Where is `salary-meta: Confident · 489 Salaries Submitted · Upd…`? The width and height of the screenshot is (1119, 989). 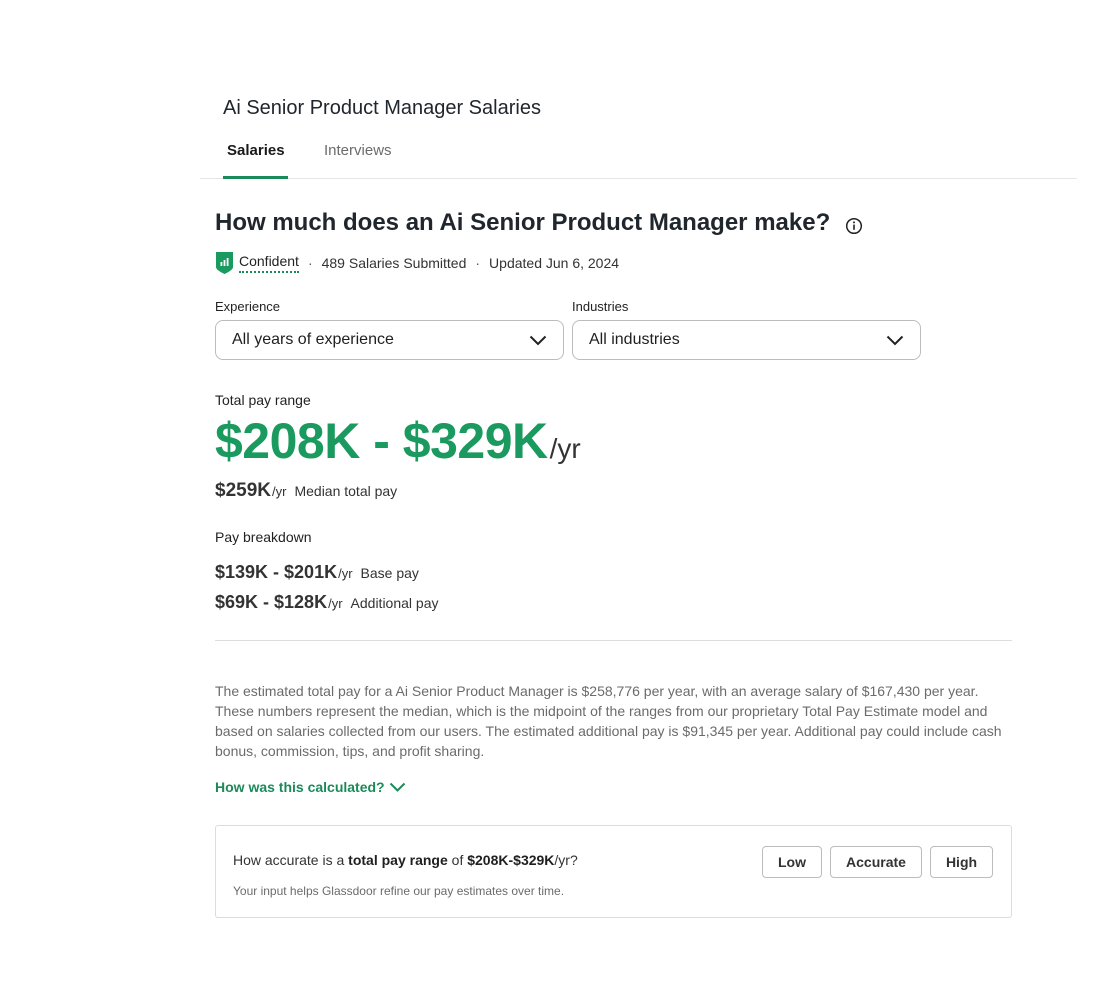 salary-meta: Confident · 489 Salaries Submitted · Upd… is located at coordinates (417, 263).